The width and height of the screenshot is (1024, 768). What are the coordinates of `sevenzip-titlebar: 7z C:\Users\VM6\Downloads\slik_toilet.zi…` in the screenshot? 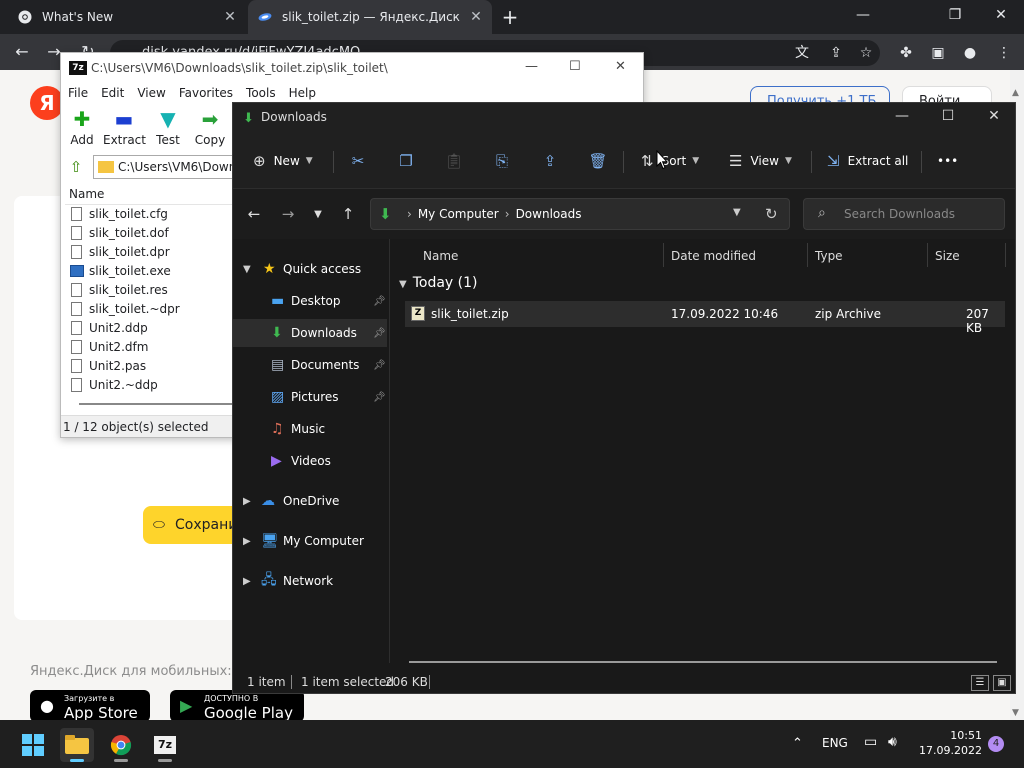 It's located at (352, 68).